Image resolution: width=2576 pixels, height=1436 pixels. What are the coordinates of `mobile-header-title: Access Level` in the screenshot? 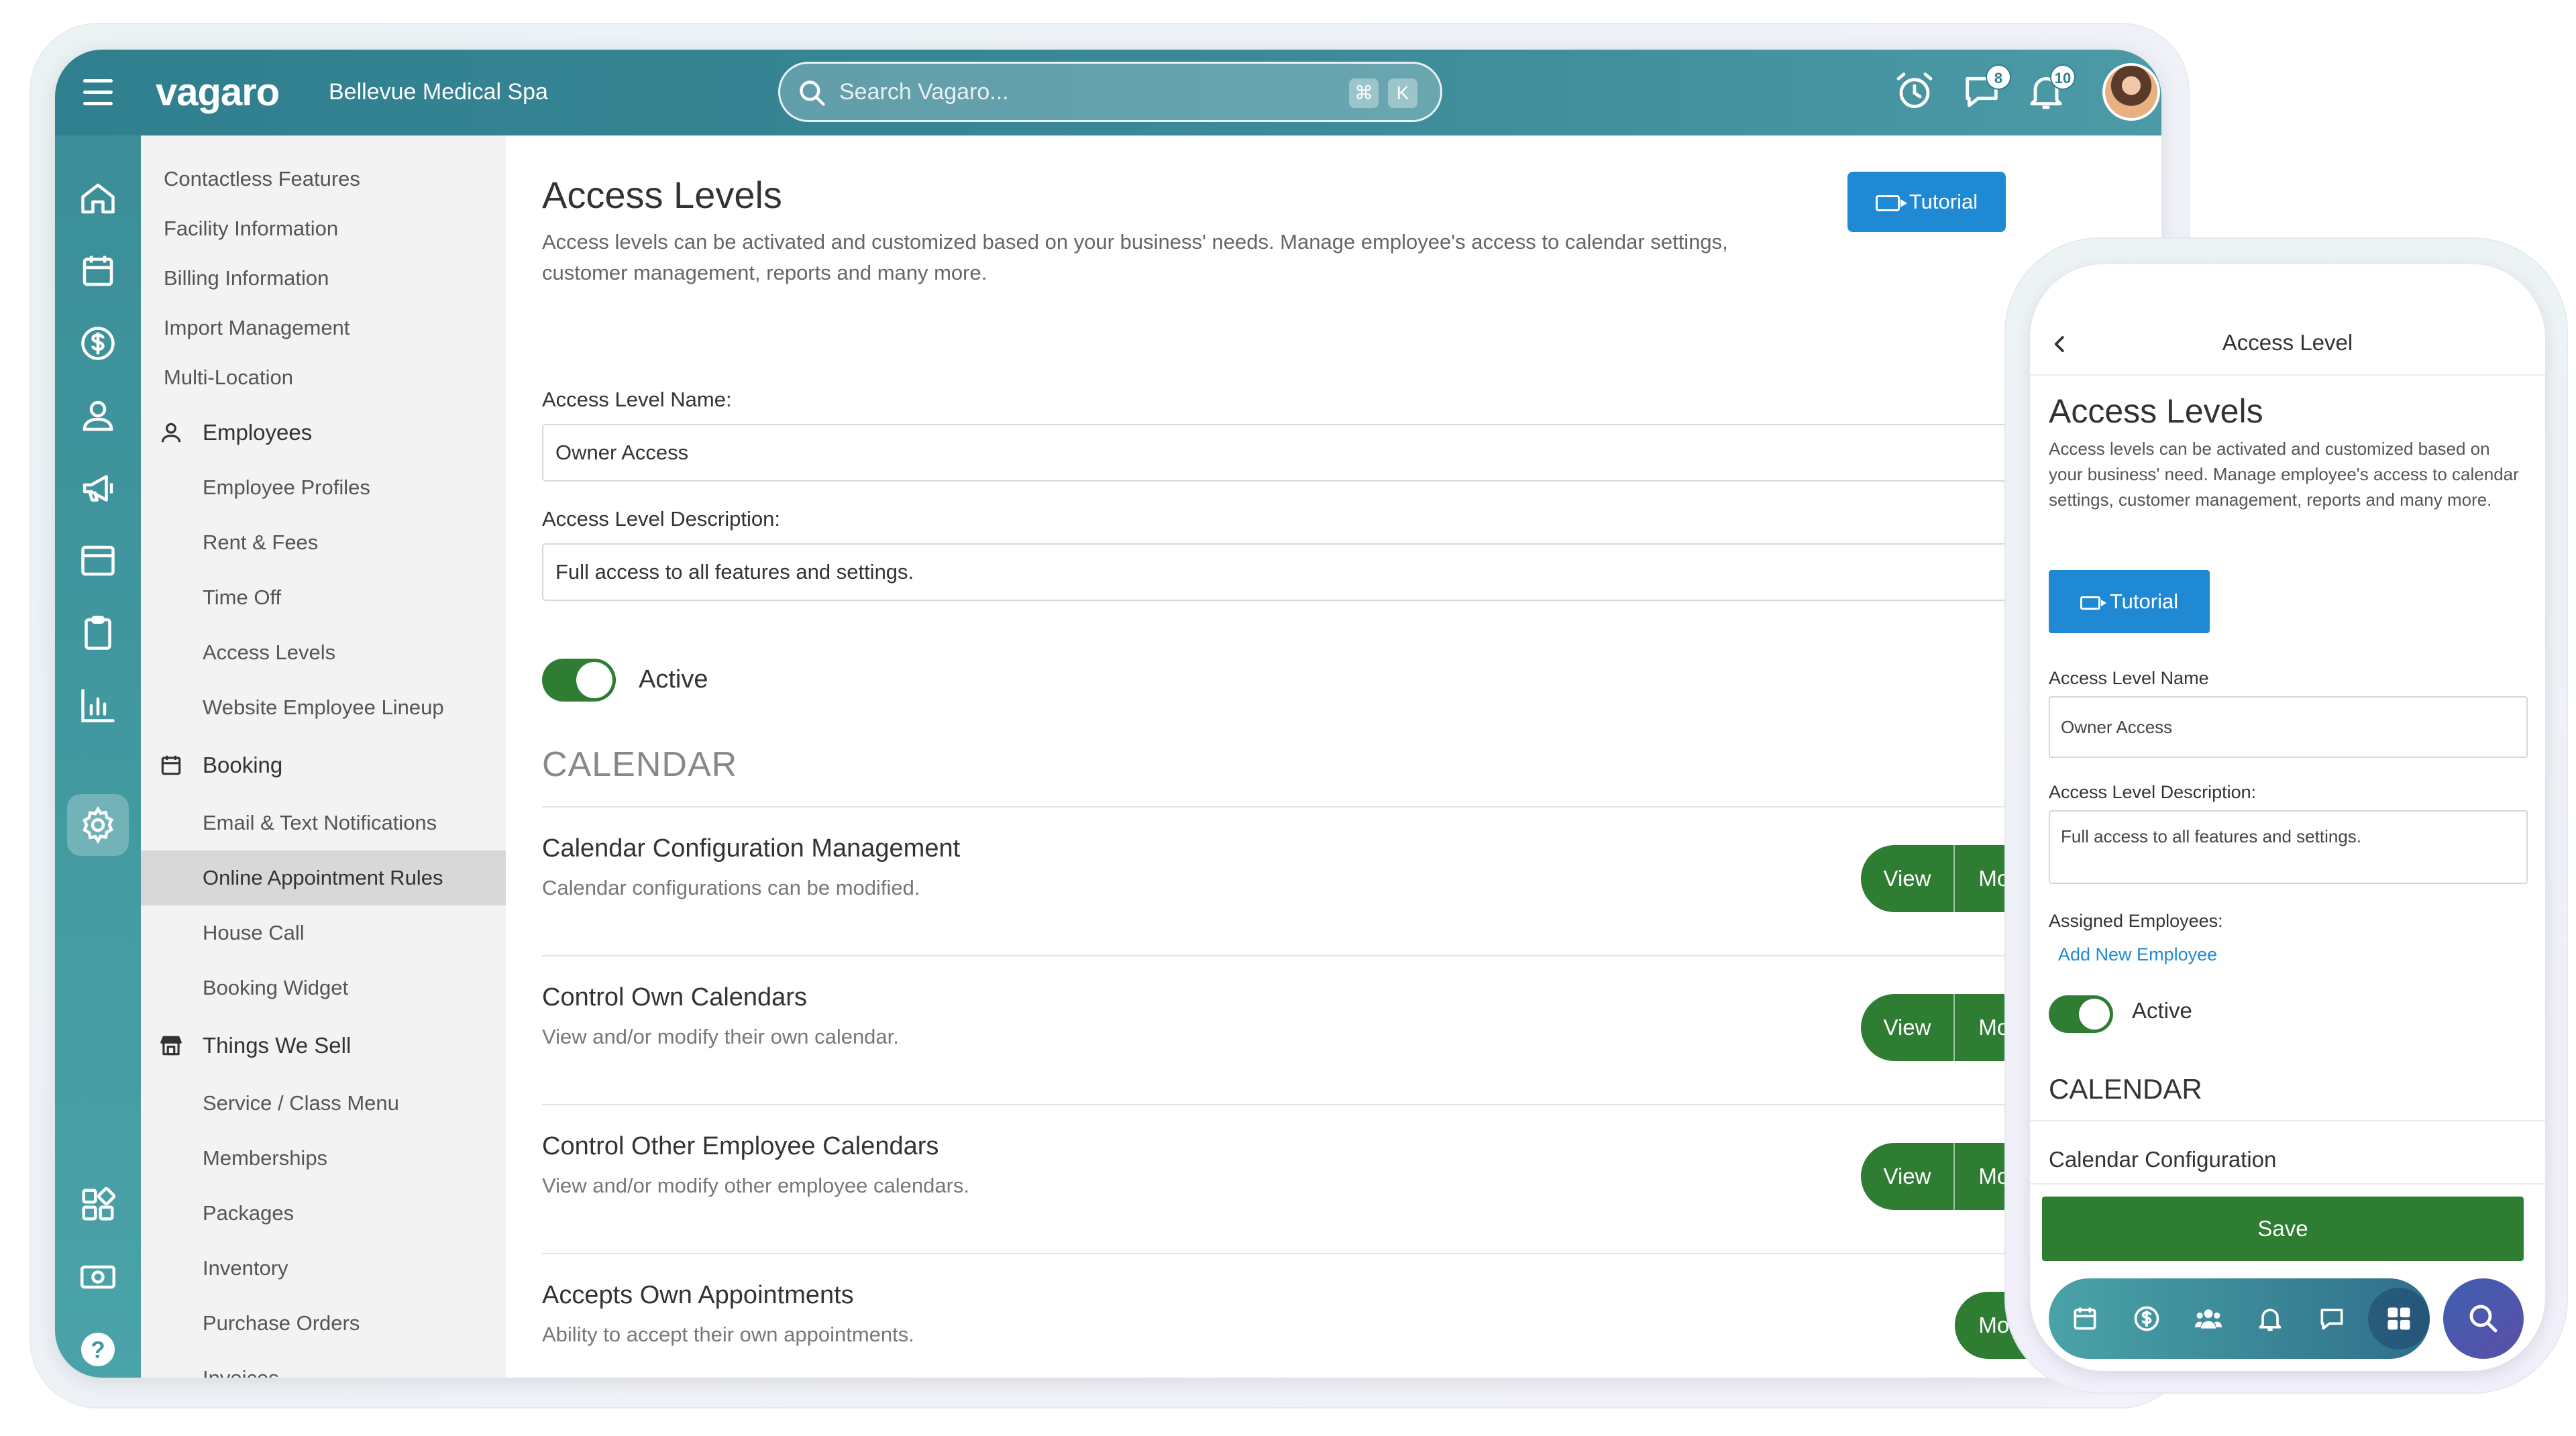 It's located at (2287, 342).